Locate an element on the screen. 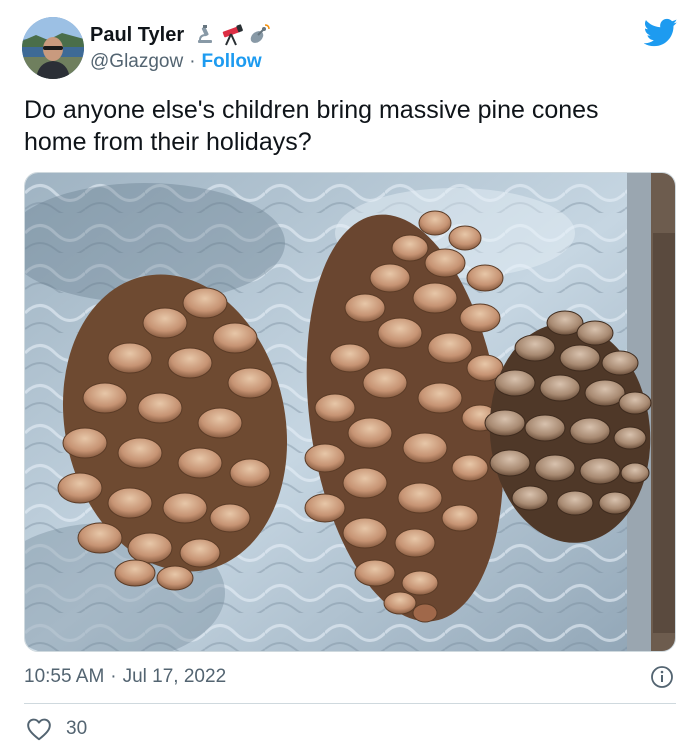 The image size is (700, 755). tweet-time: 10:55 AM is located at coordinates (64, 677).